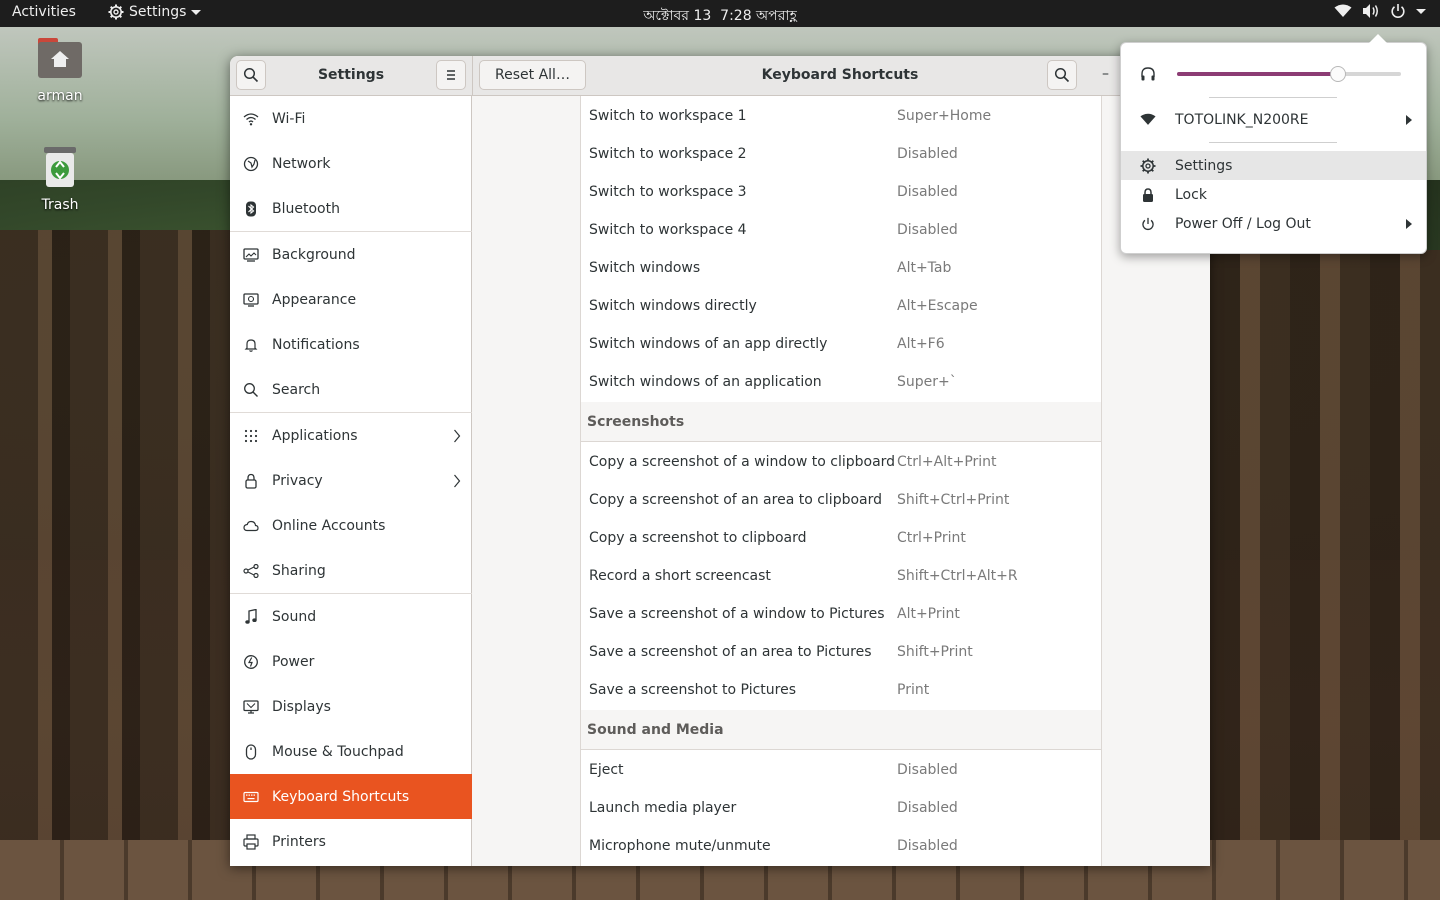 The image size is (1440, 900). What do you see at coordinates (841, 230) in the screenshot?
I see `shortcut-row: Switch to workspace 4 Disabled` at bounding box center [841, 230].